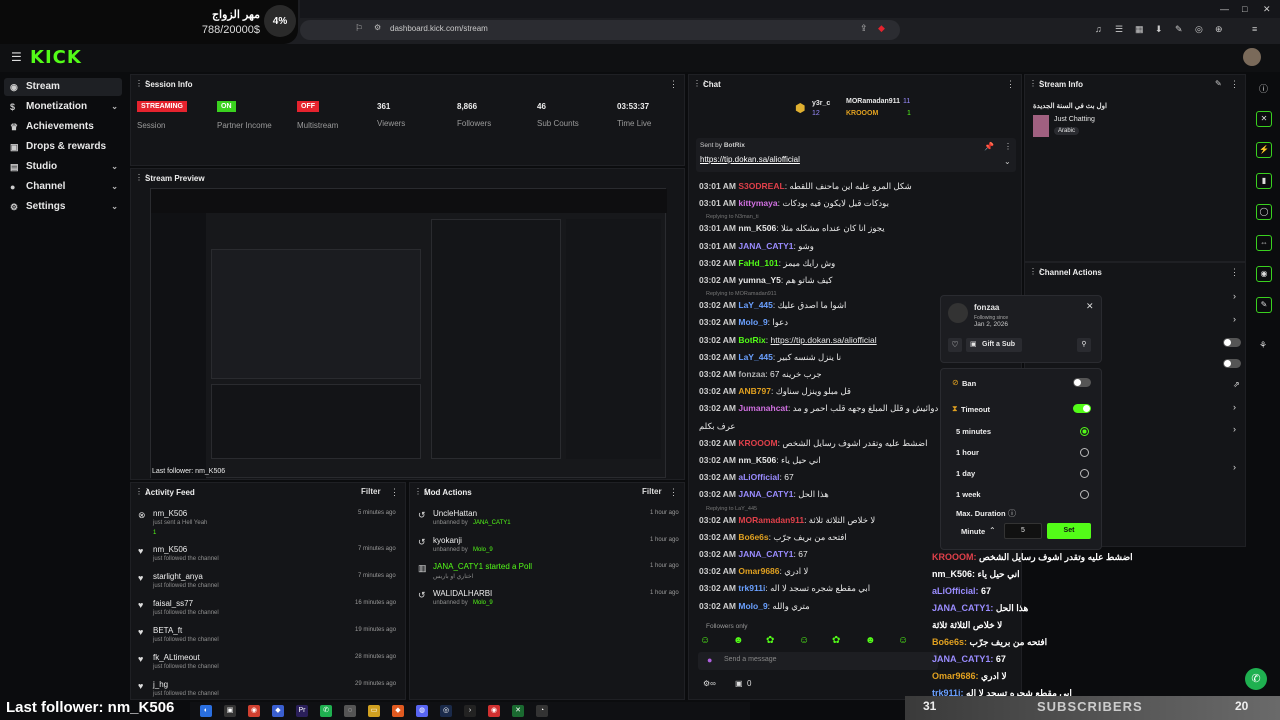  What do you see at coordinates (1218, 83) in the screenshot?
I see `edit-icon: ✎` at bounding box center [1218, 83].